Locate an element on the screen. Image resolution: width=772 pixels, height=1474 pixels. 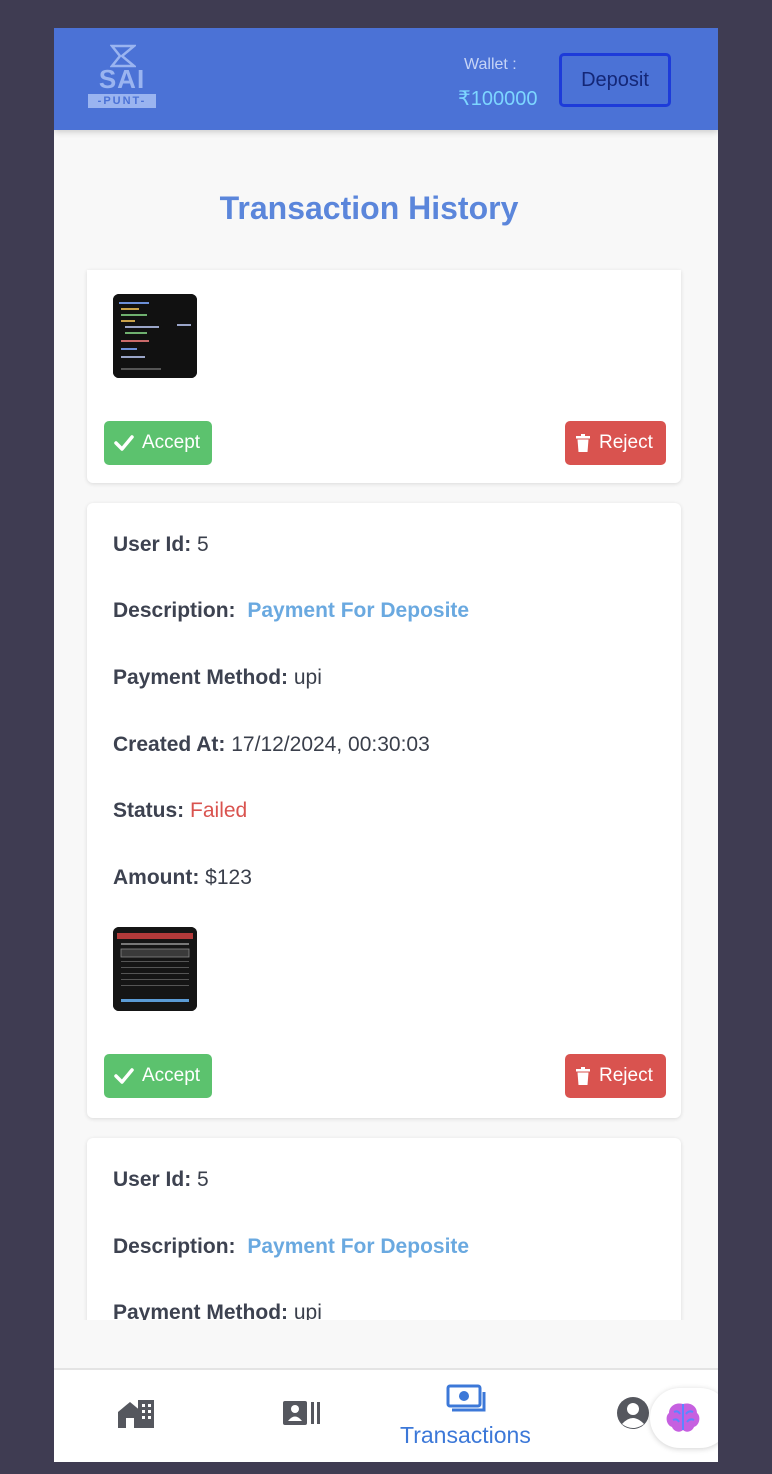
nav-item-home is located at coordinates (137, 1416).